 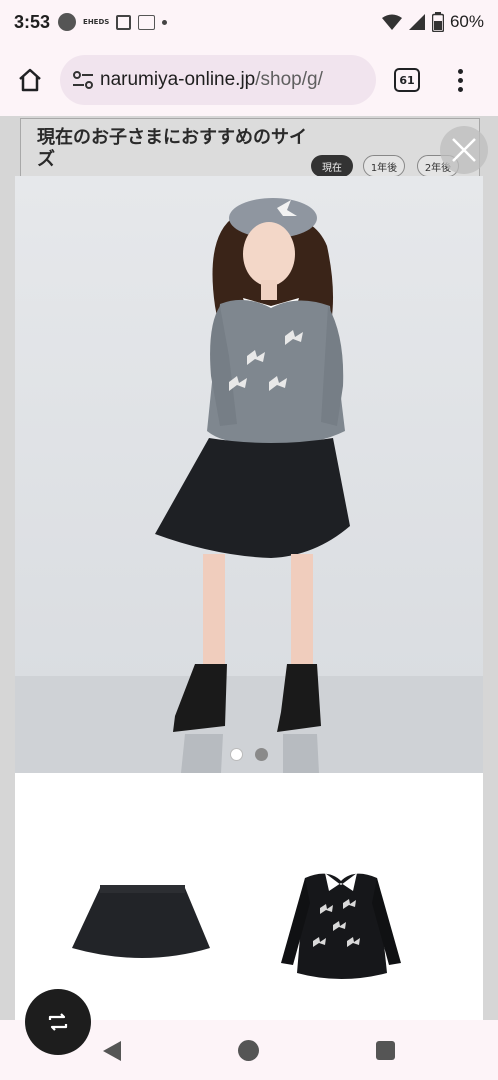 What do you see at coordinates (341, 926) in the screenshot?
I see `sweater-thumbnail` at bounding box center [341, 926].